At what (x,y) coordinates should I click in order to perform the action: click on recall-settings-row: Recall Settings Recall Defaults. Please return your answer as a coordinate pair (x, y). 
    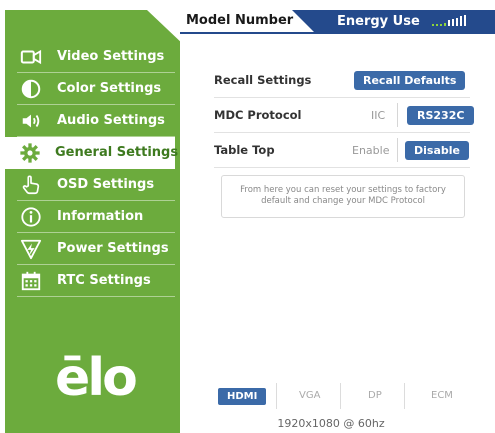
    Looking at the image, I should click on (342, 80).